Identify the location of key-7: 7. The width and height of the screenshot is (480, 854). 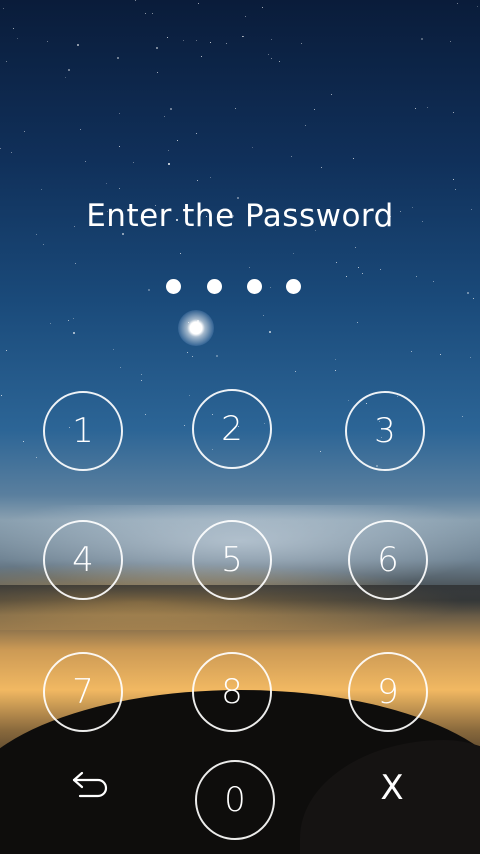
(83, 692).